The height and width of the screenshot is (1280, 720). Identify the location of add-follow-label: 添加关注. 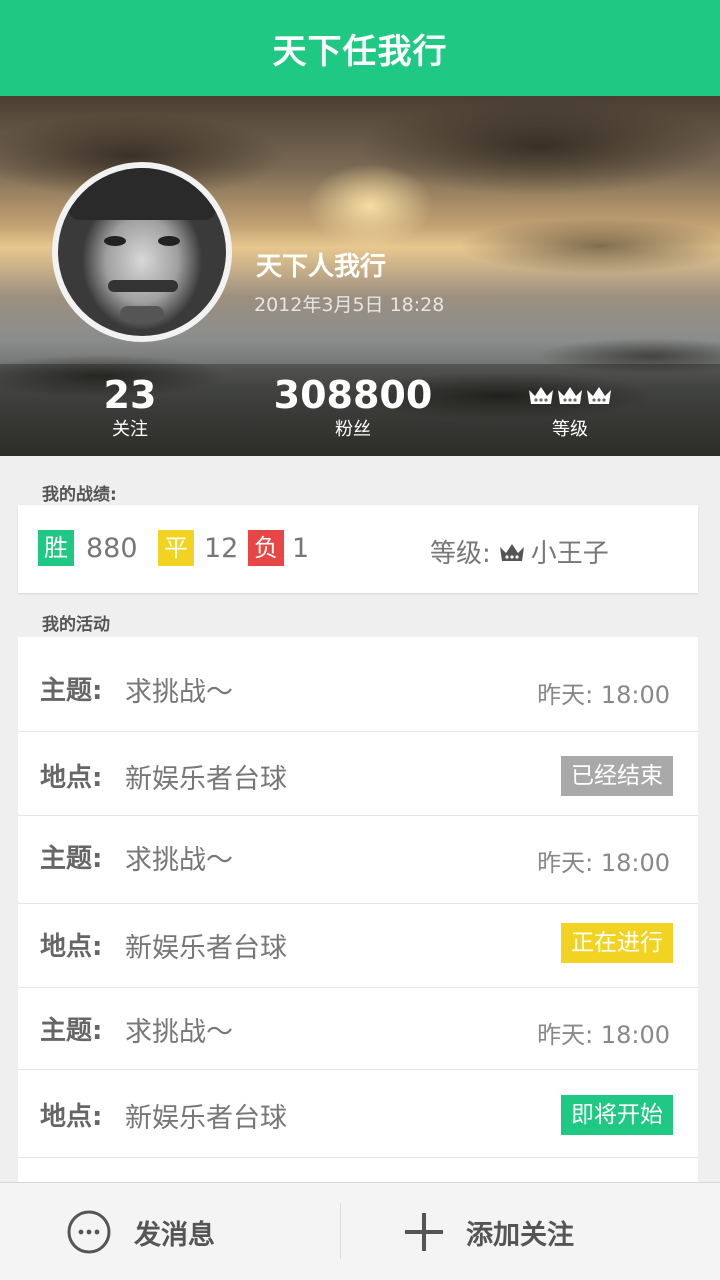
(520, 1235).